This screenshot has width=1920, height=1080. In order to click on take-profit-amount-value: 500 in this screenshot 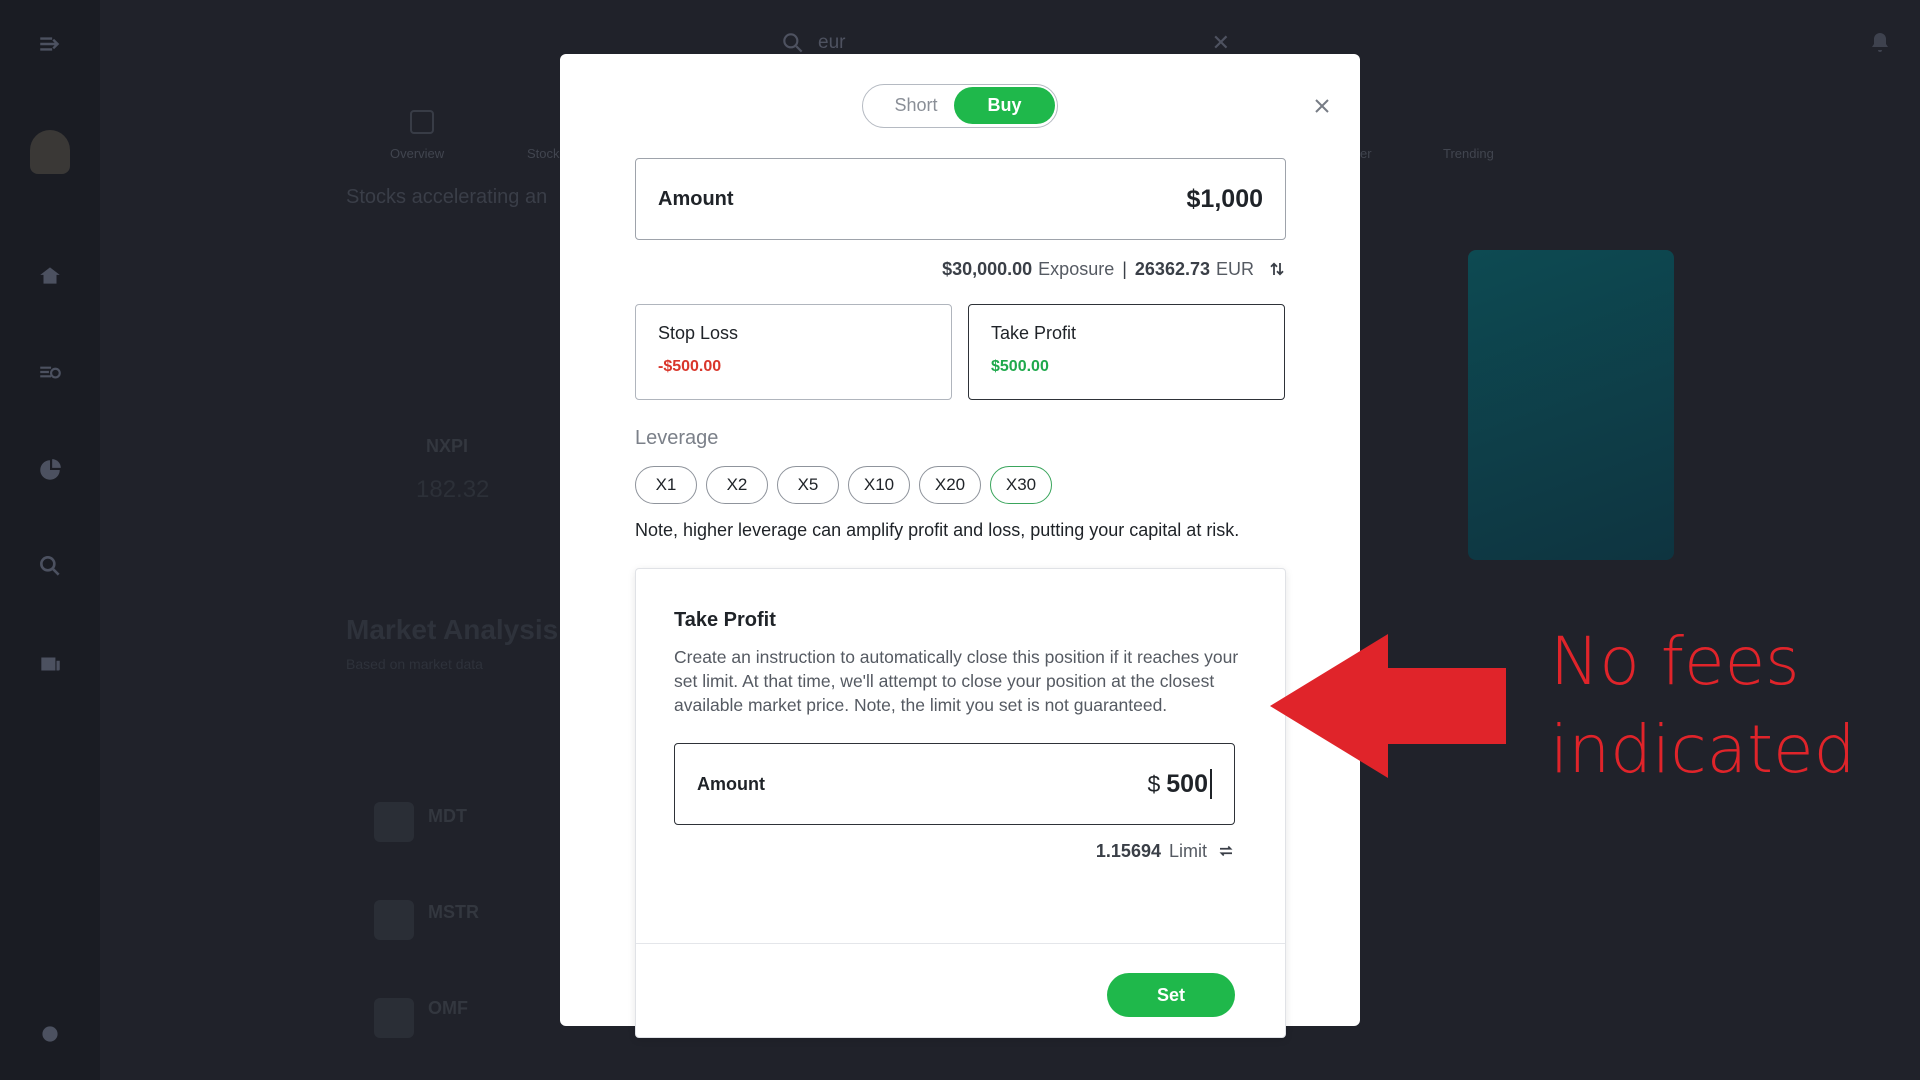, I will do `click(1187, 783)`.